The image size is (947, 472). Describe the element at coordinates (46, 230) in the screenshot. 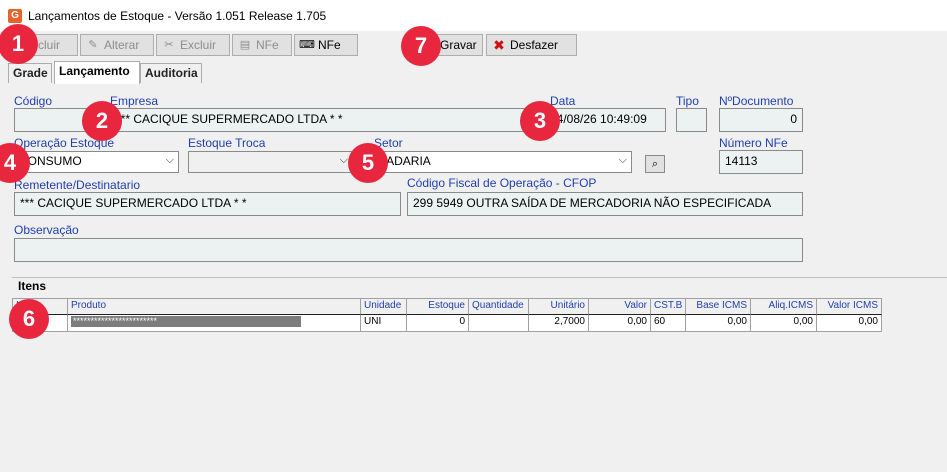

I see `observacao-label: Observação` at that location.